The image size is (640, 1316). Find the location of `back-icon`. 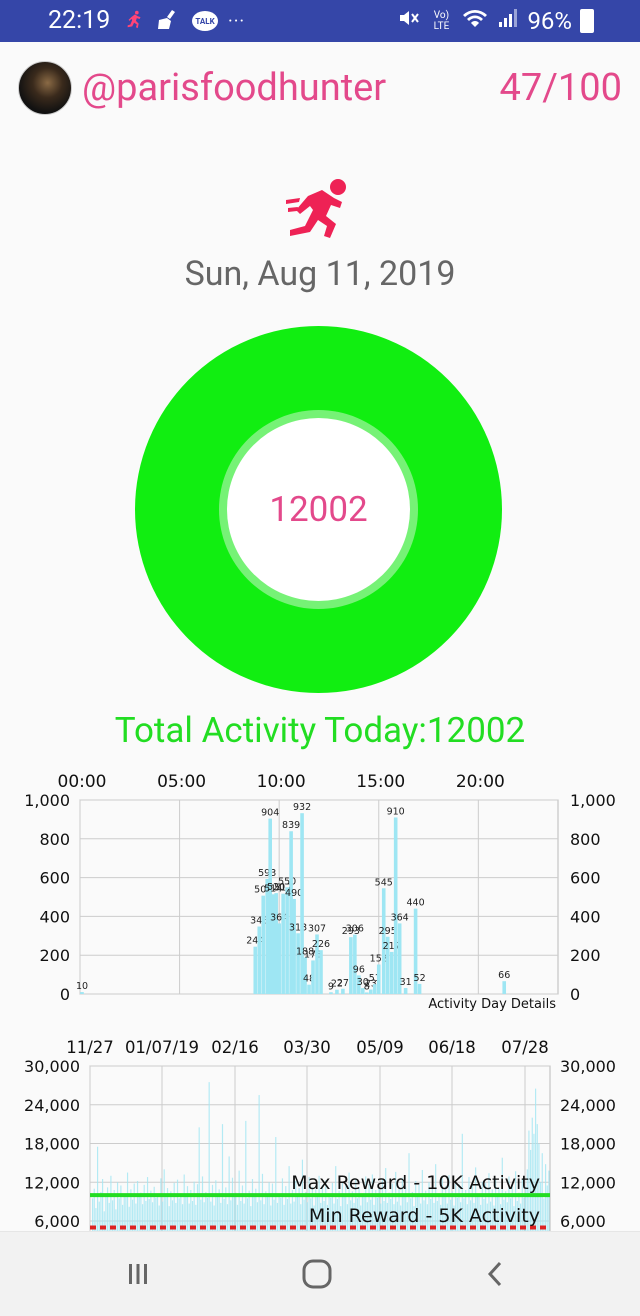

back-icon is located at coordinates (494, 1274).